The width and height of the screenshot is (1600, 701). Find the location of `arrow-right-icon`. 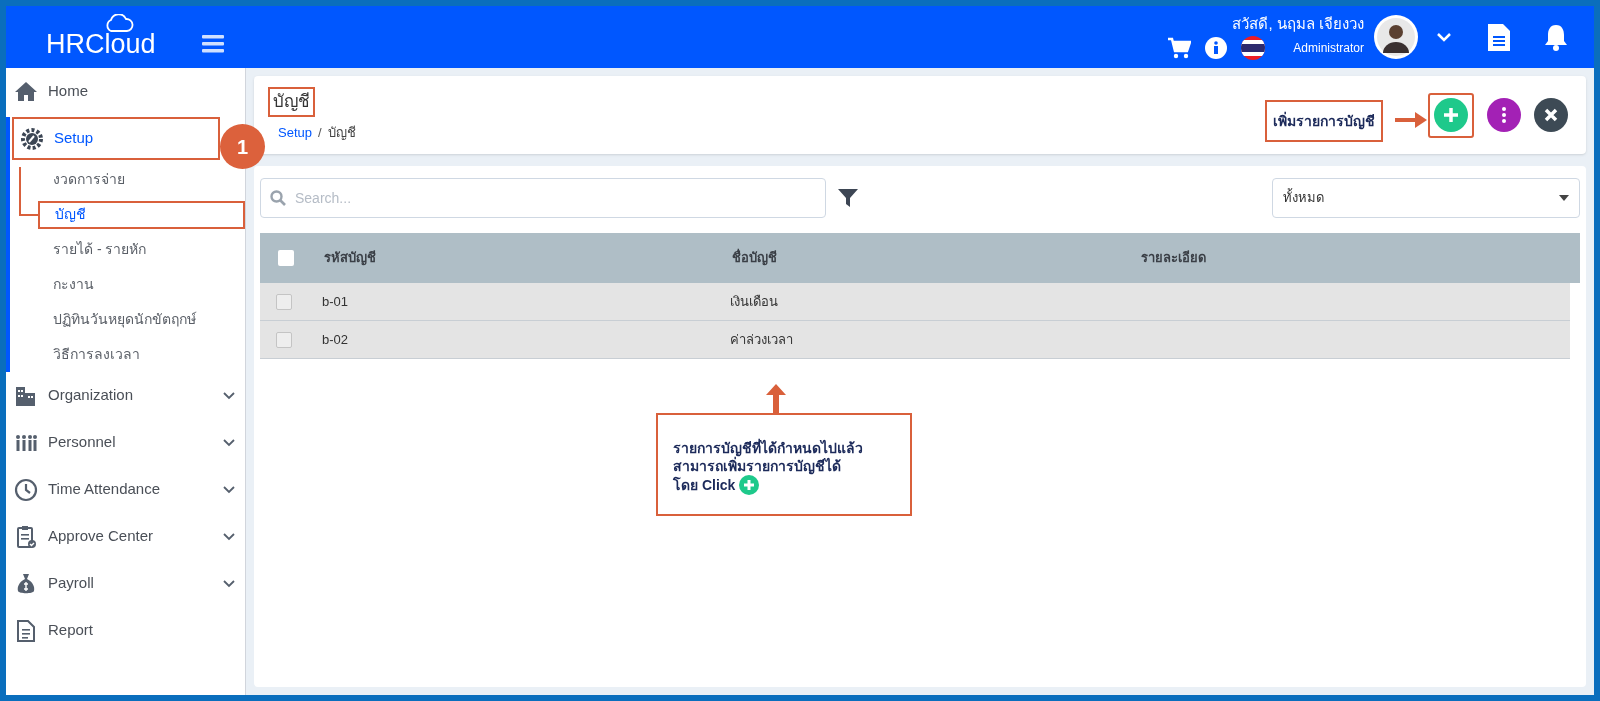

arrow-right-icon is located at coordinates (1411, 120).